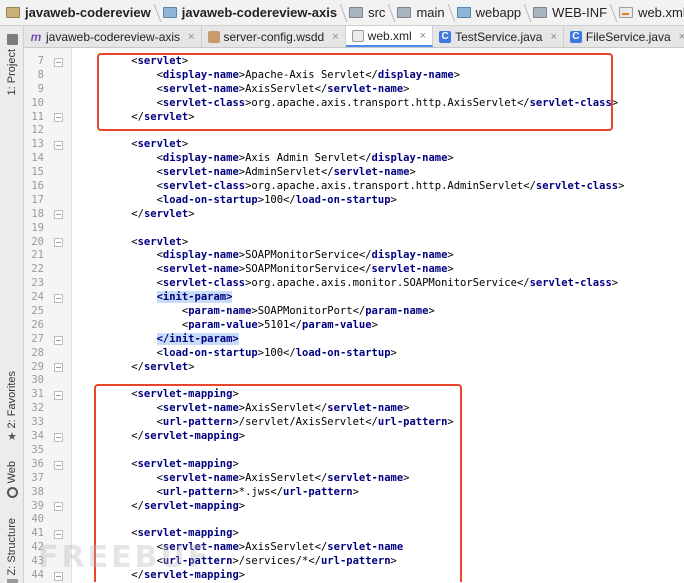 The image size is (684, 583). Describe the element at coordinates (12, 480) in the screenshot. I see `web-tool-button: Web` at that location.